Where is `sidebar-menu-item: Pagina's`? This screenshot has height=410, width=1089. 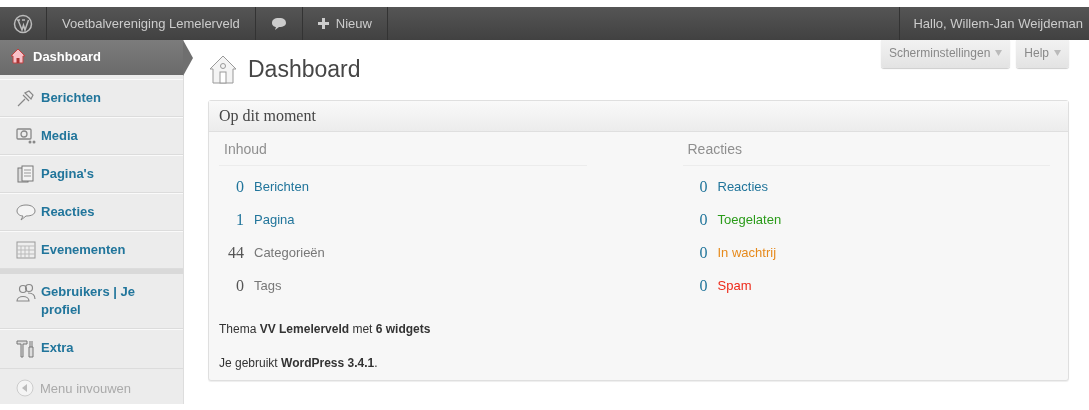
sidebar-menu-item: Pagina's is located at coordinates (91, 174).